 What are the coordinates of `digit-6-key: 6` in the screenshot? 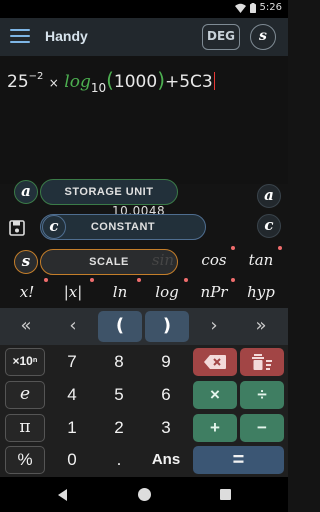 It's located at (166, 395).